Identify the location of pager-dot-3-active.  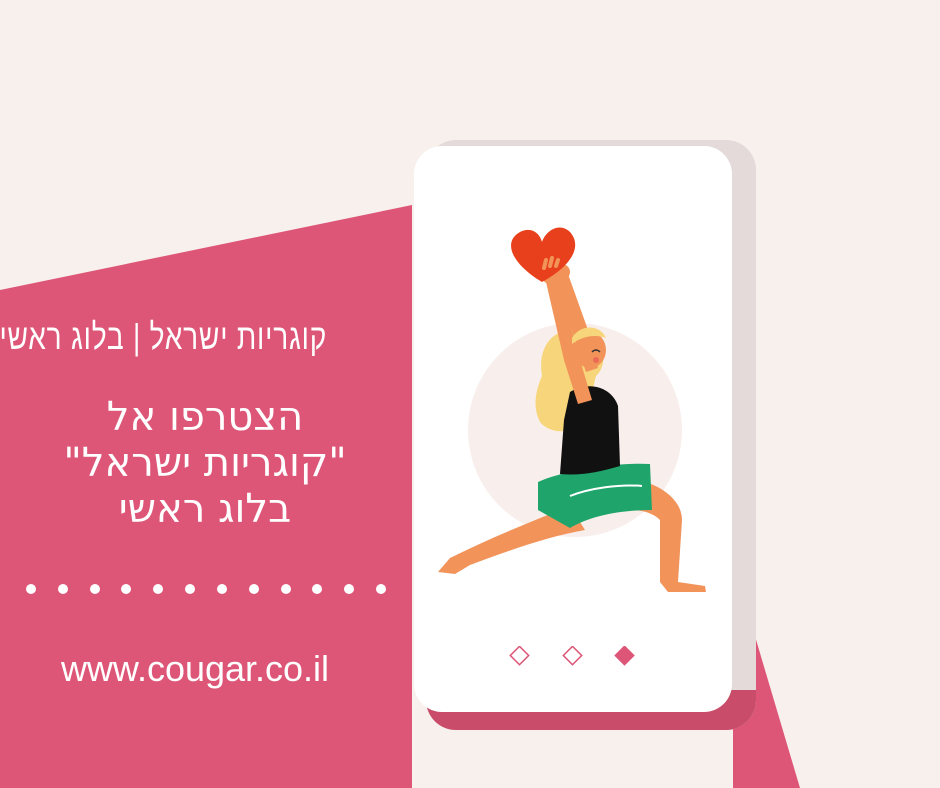
(624, 656).